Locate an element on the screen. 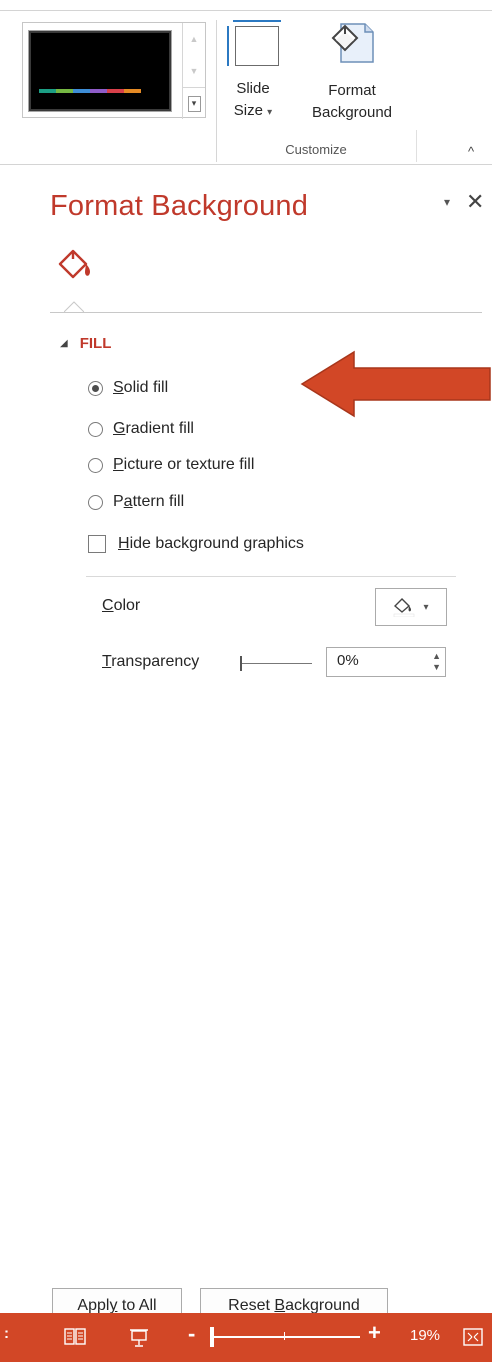  slide-size-label-2: Size ▾ is located at coordinates (253, 110).